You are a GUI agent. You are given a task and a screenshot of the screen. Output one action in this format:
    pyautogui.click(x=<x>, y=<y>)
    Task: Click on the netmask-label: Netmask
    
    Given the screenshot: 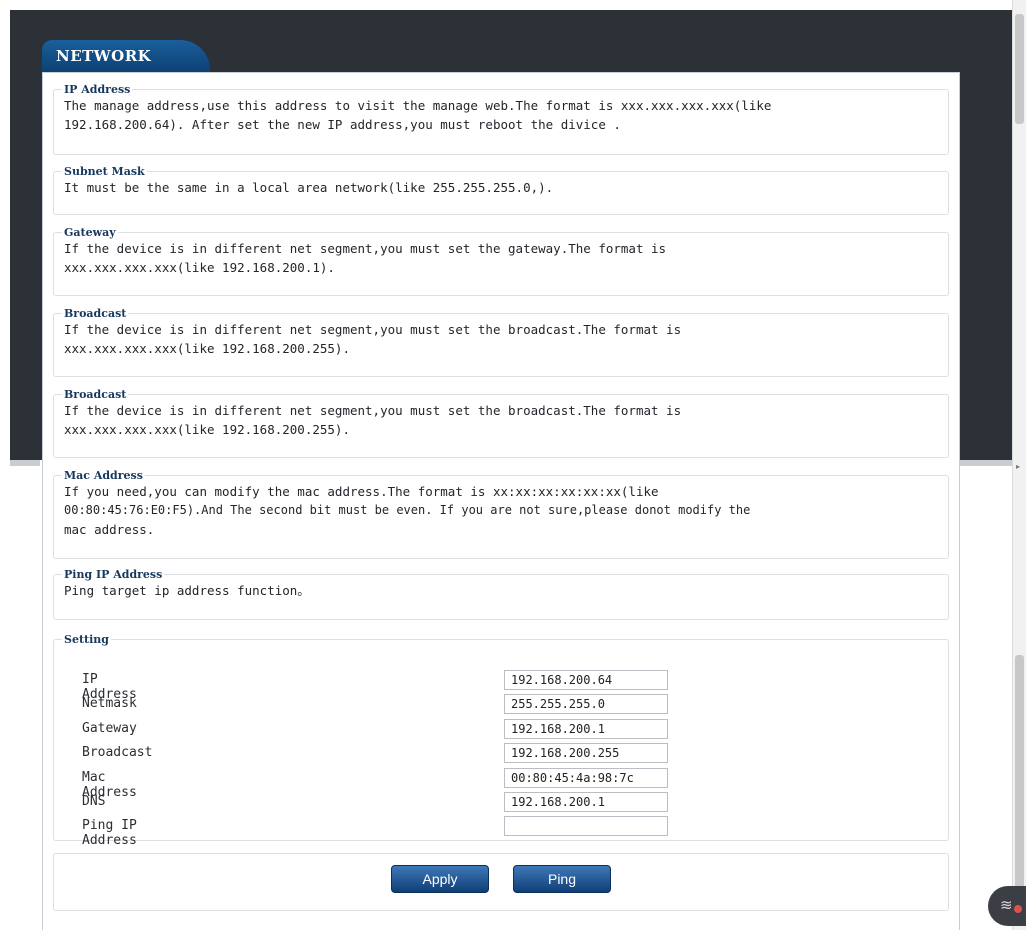 What is the action you would take?
    pyautogui.click(x=109, y=703)
    